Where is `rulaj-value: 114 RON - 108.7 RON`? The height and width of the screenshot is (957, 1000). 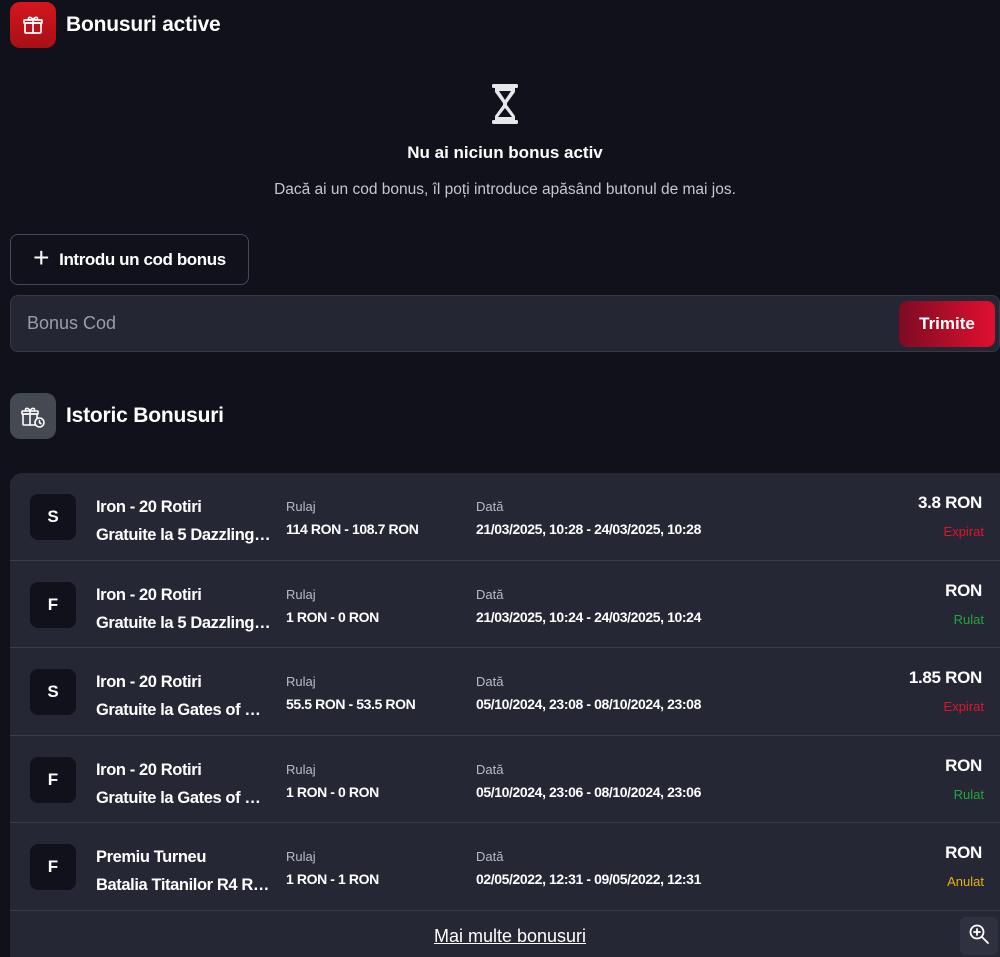
rulaj-value: 114 RON - 108.7 RON is located at coordinates (352, 529).